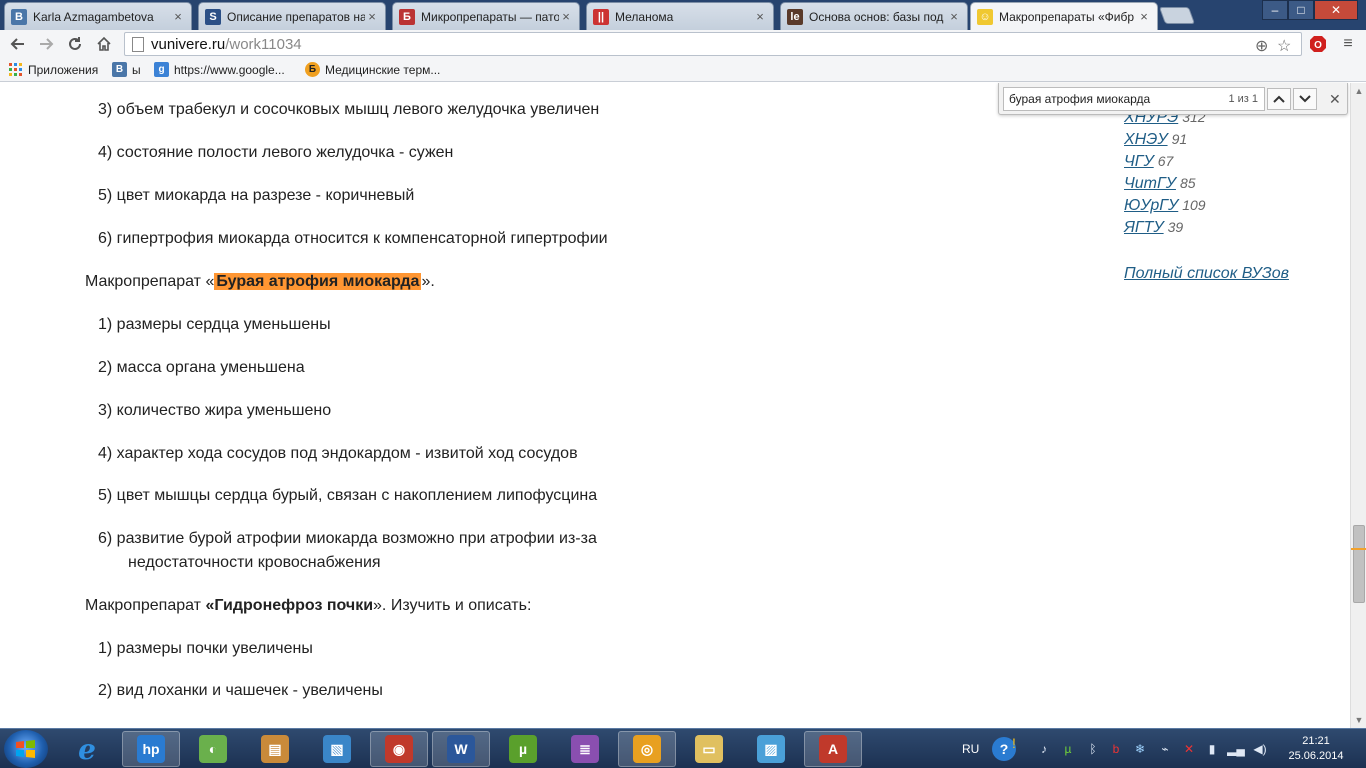  Describe the element at coordinates (1335, 99) in the screenshot. I see `find-close-button: ✕` at that location.